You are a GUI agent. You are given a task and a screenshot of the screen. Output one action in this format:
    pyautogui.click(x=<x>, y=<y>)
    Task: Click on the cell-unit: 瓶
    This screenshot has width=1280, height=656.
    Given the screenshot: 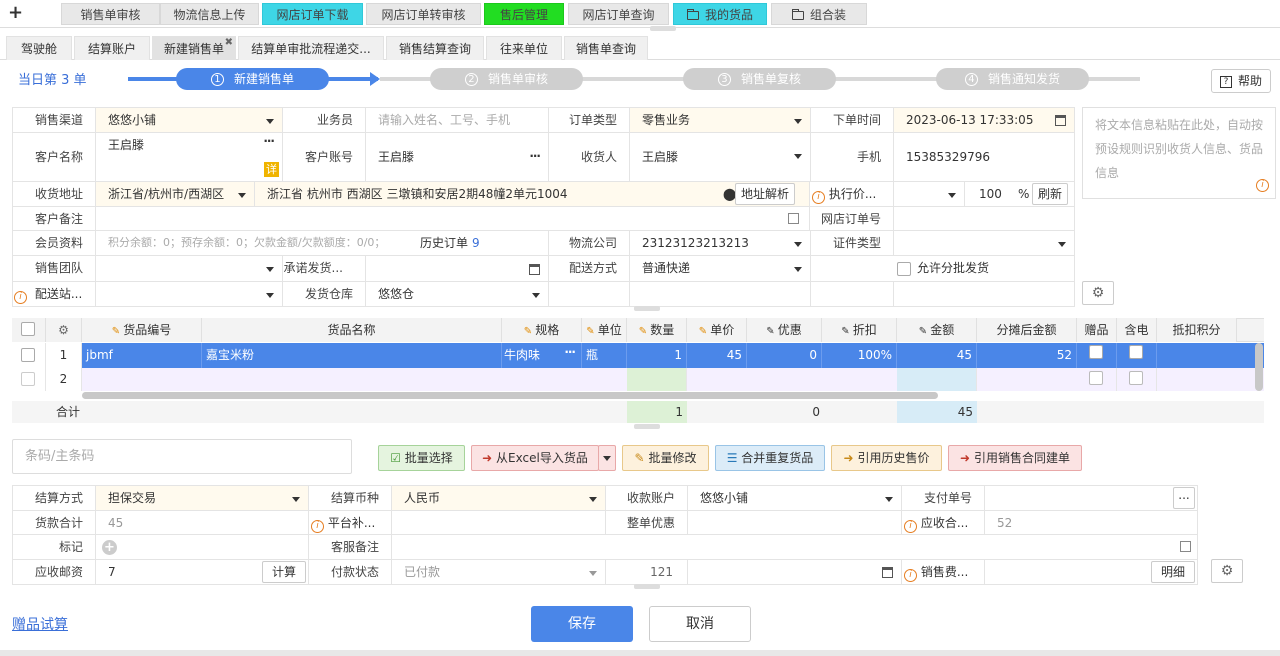 What is the action you would take?
    pyautogui.click(x=604, y=355)
    